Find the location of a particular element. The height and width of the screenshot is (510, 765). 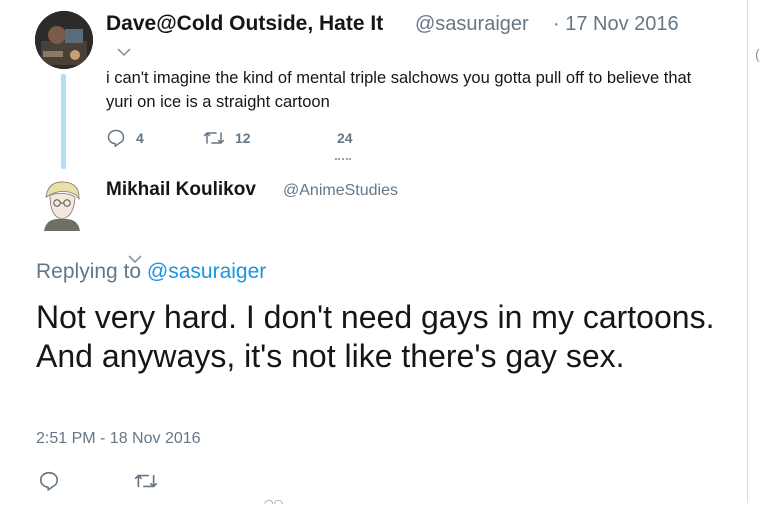

author-display-name: Mikhail Koulikov is located at coordinates (181, 190).